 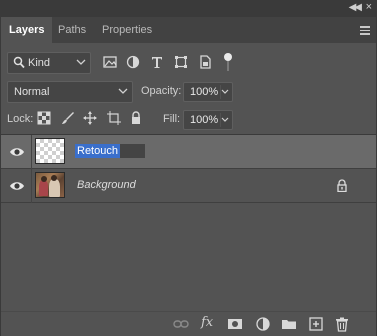 I want to click on layer-thumbnail-photo, so click(x=50, y=185).